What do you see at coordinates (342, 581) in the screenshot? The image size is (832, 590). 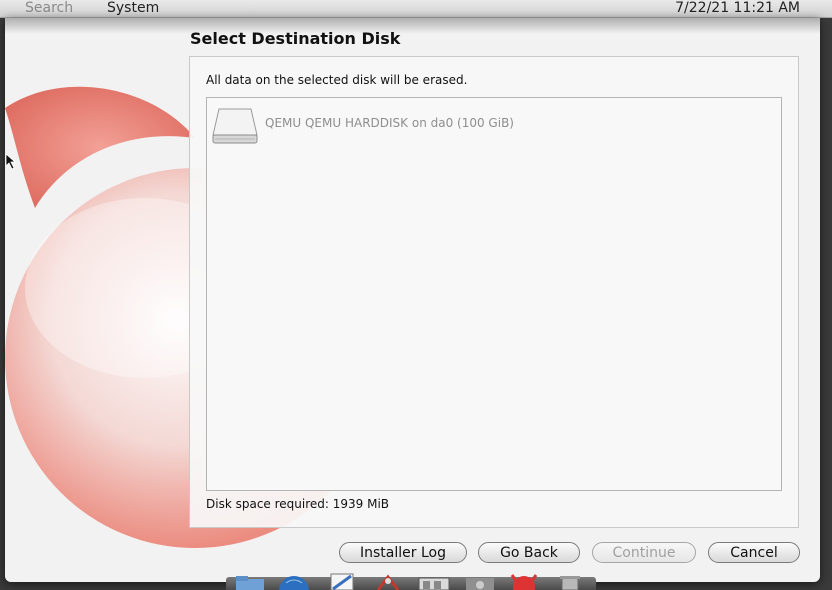 I see `notepad-icon` at bounding box center [342, 581].